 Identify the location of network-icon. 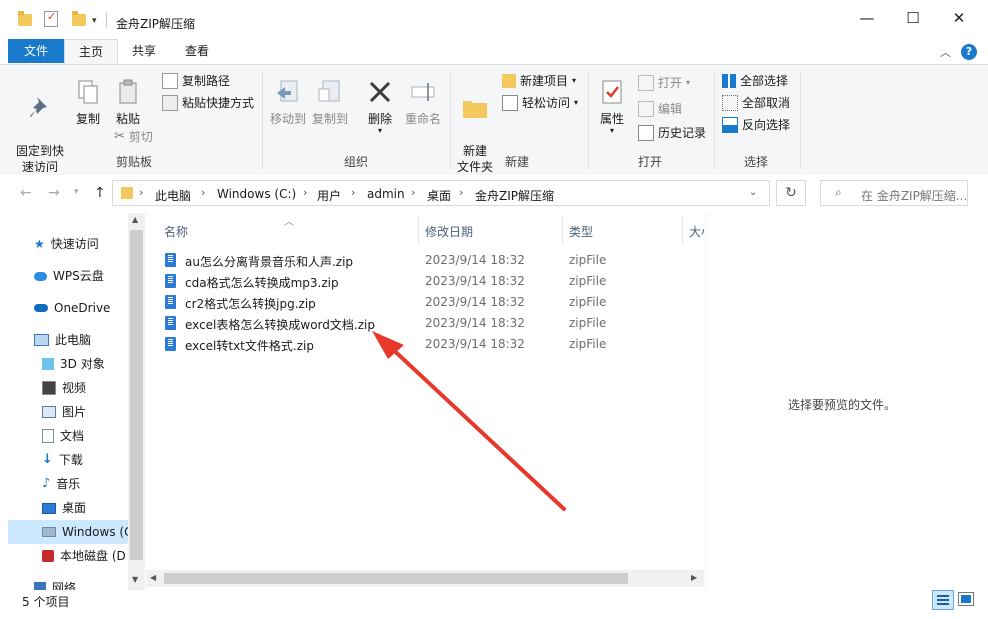
(40, 586).